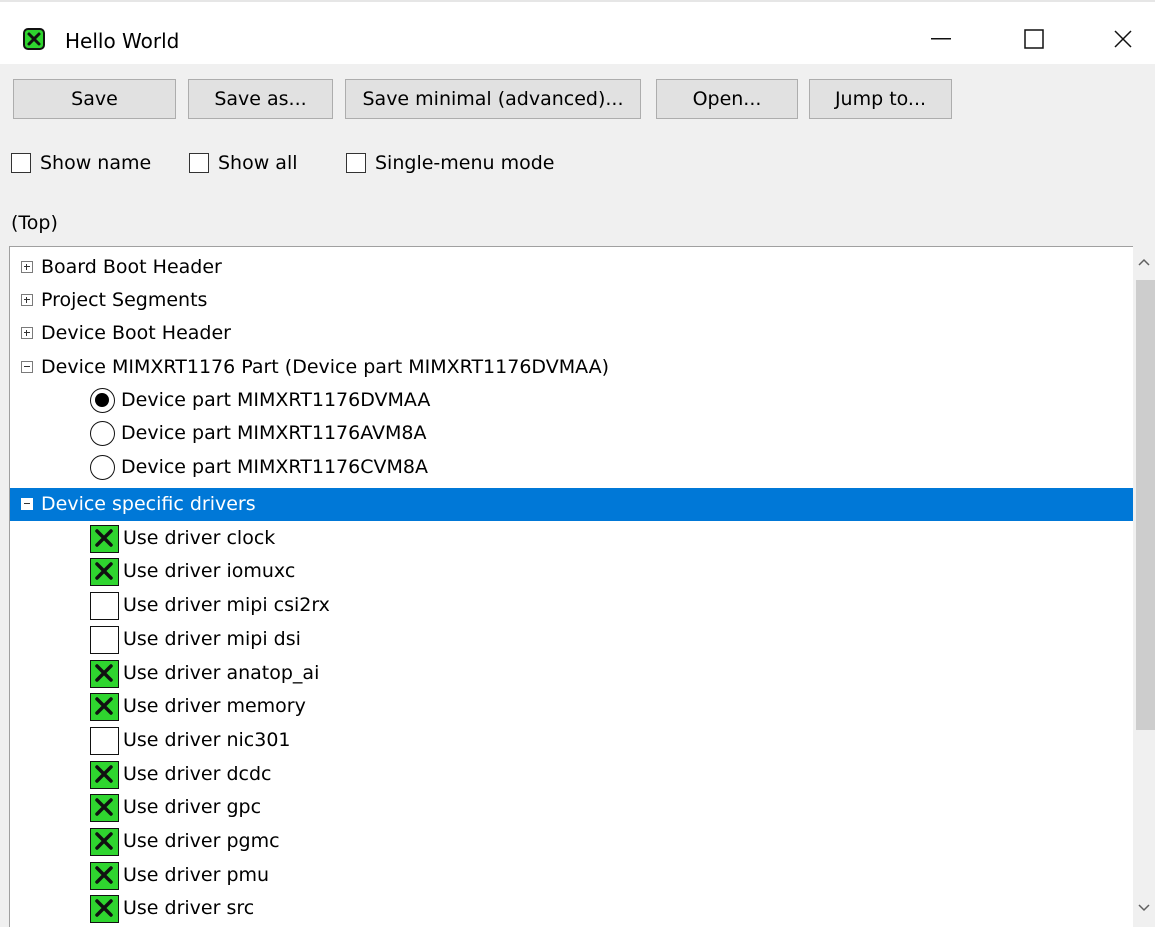 The height and width of the screenshot is (927, 1155). What do you see at coordinates (571, 875) in the screenshot?
I see `driver-item: Use driver pmu` at bounding box center [571, 875].